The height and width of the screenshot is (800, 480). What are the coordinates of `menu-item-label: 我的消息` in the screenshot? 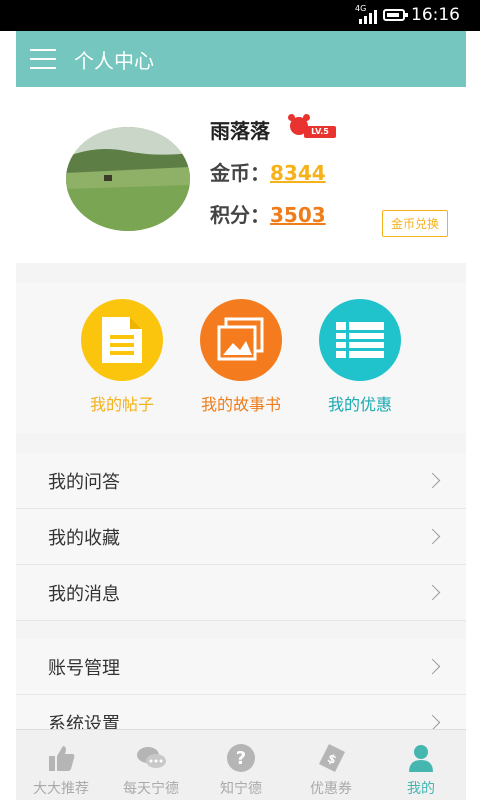 It's located at (84, 594).